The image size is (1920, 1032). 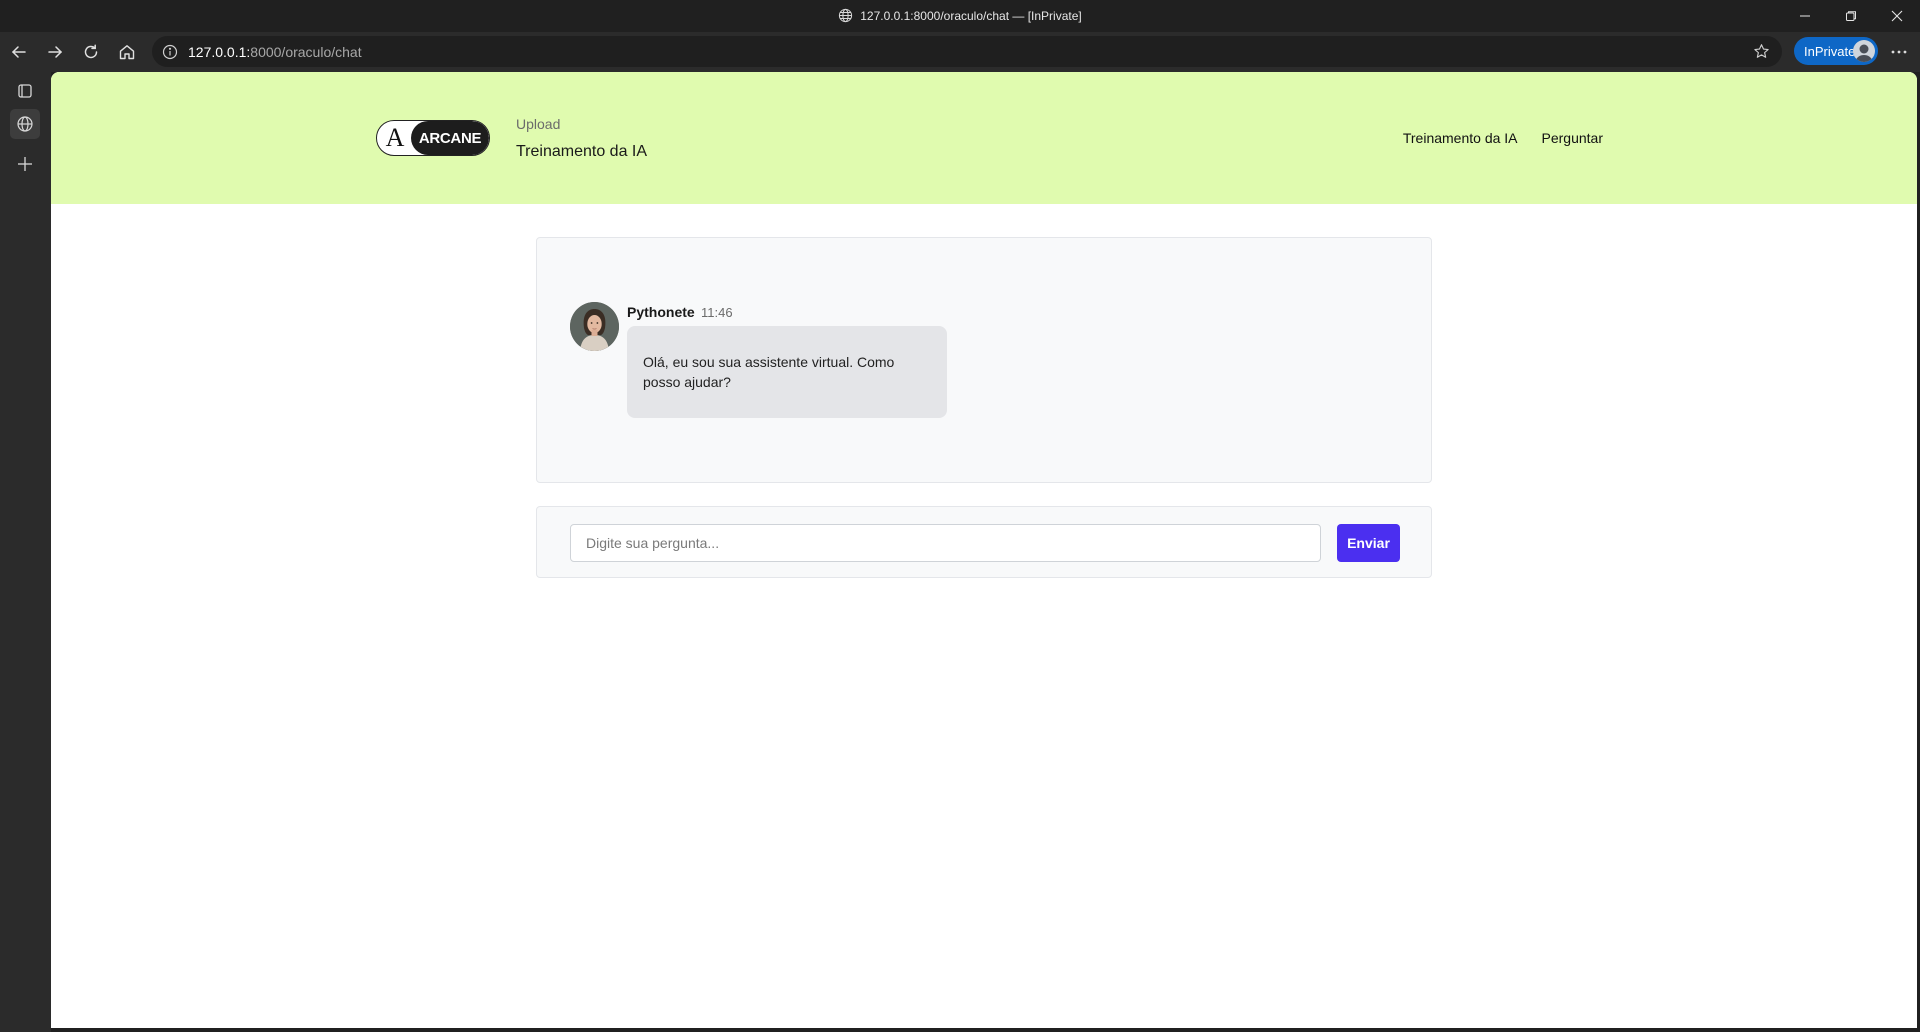 What do you see at coordinates (717, 312) in the screenshot?
I see `message-time: 11:46` at bounding box center [717, 312].